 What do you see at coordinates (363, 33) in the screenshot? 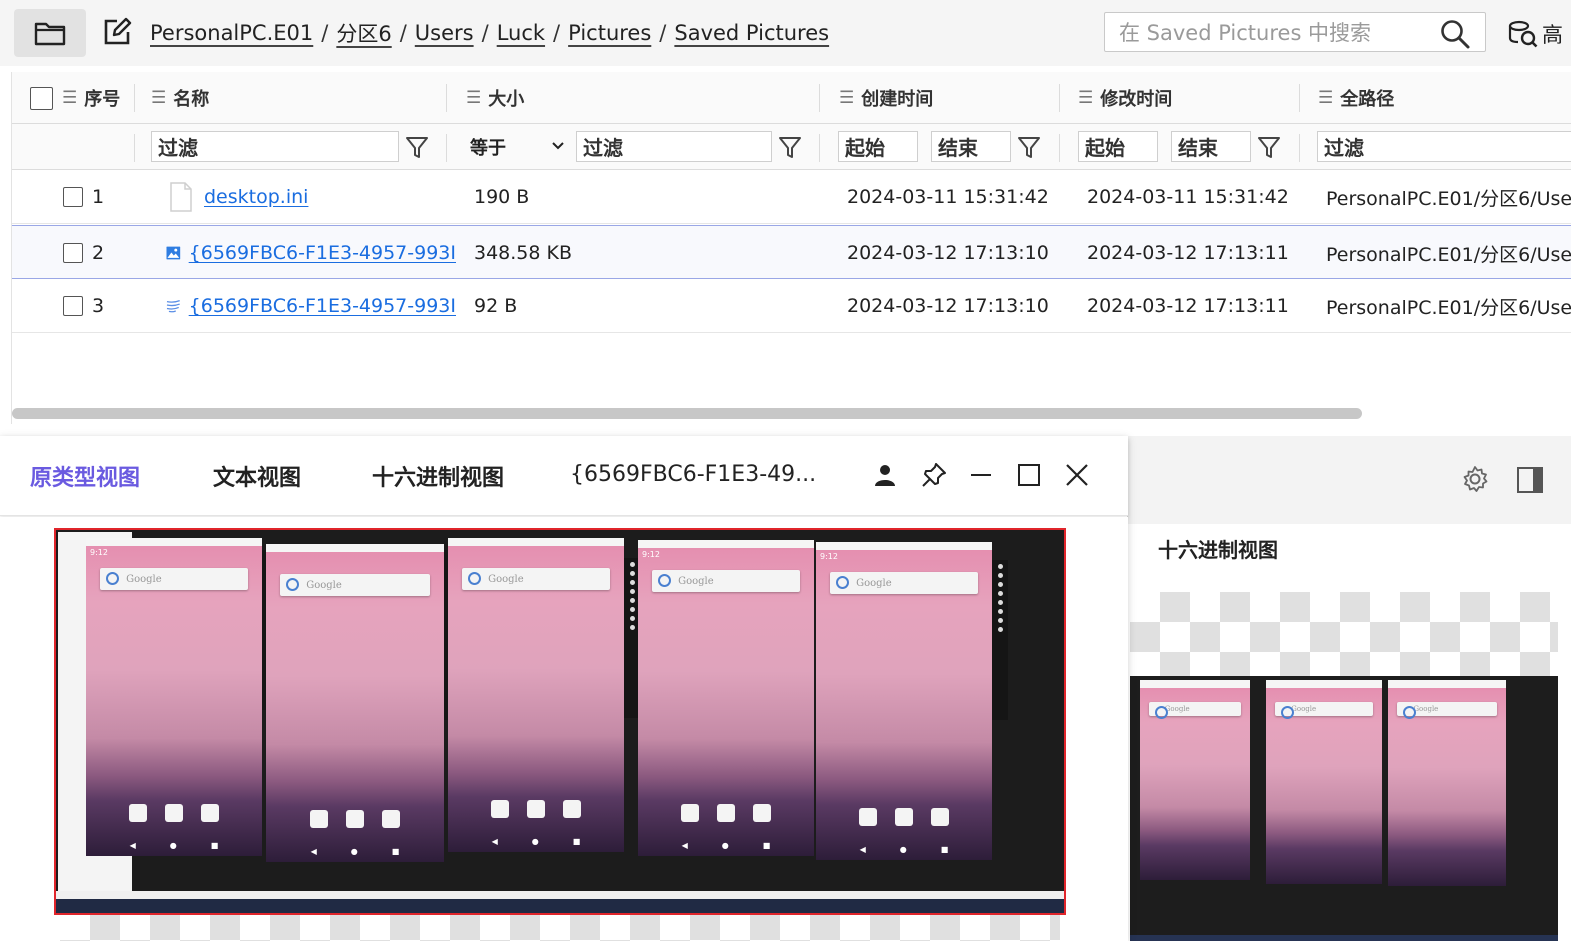
I see `breadcrumb-item-partition: 分区6` at bounding box center [363, 33].